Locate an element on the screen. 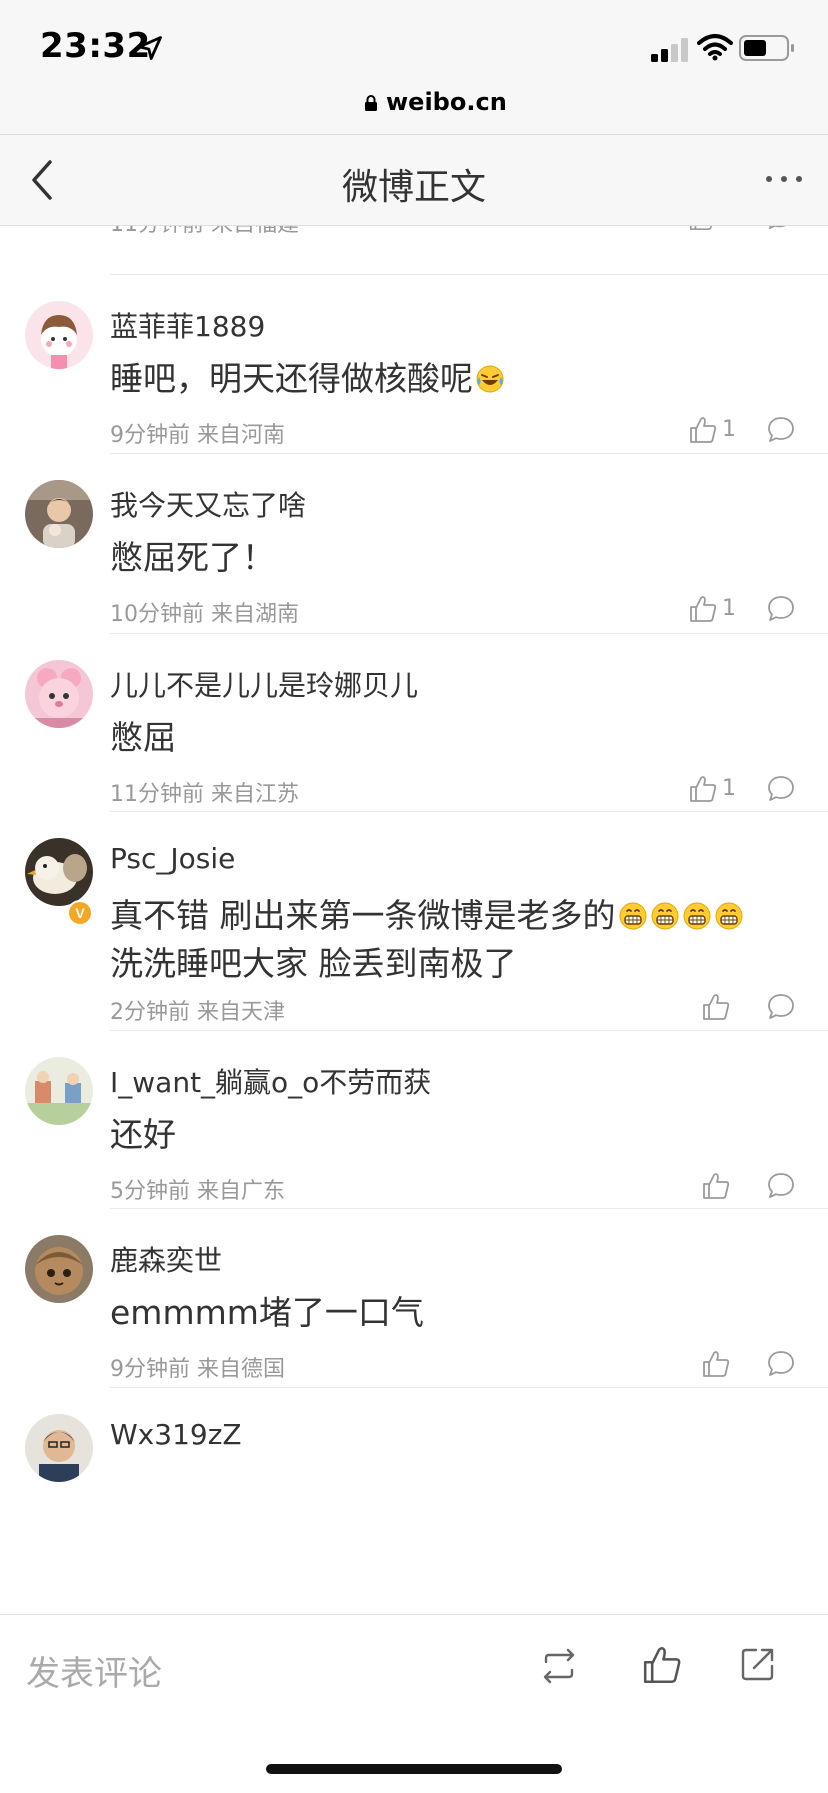  comment-input: 发表评论 is located at coordinates (94, 1670).